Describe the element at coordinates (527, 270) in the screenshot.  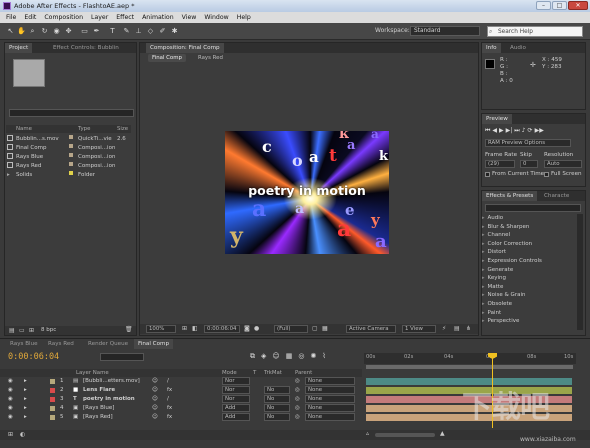
I see `effect-category-item: Generate` at that location.